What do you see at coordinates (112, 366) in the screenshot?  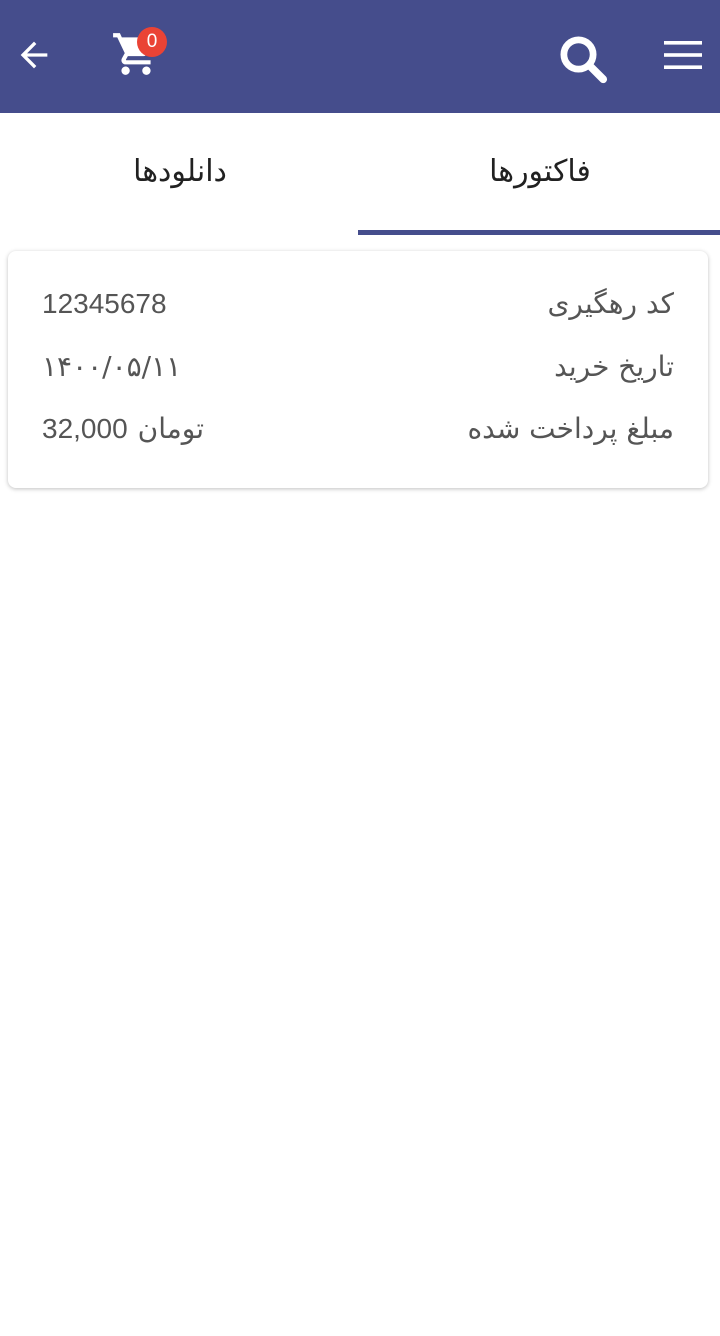 I see `purchase-date-value: ۱۴۰۰/۰۵/۱۱` at bounding box center [112, 366].